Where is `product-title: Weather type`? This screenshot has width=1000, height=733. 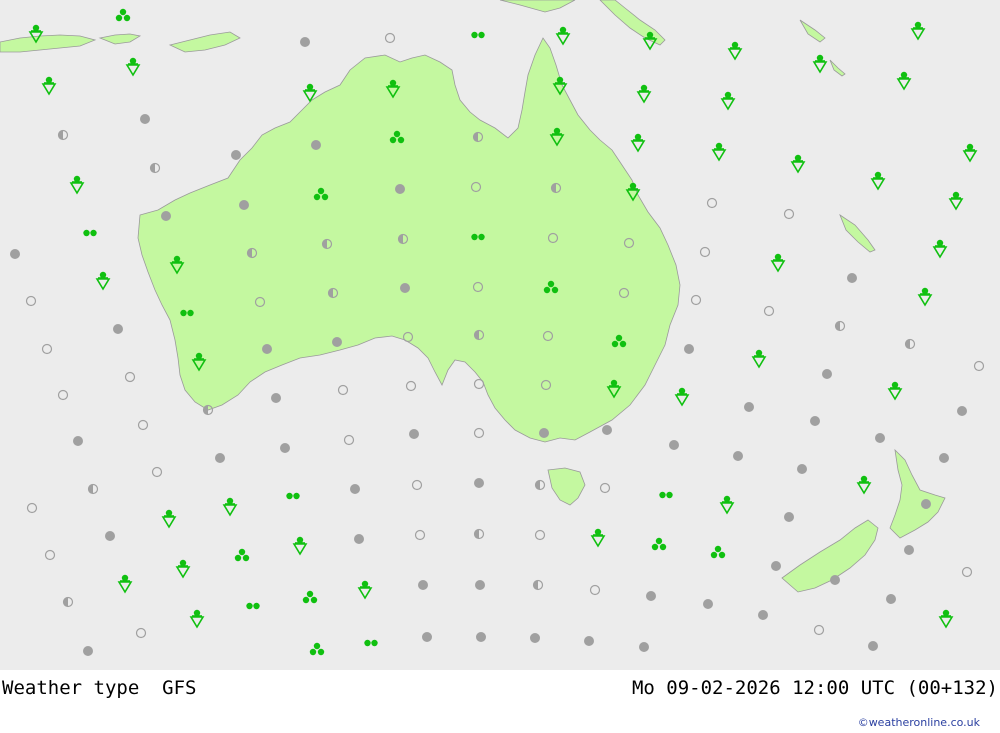 product-title: Weather type is located at coordinates (71, 688).